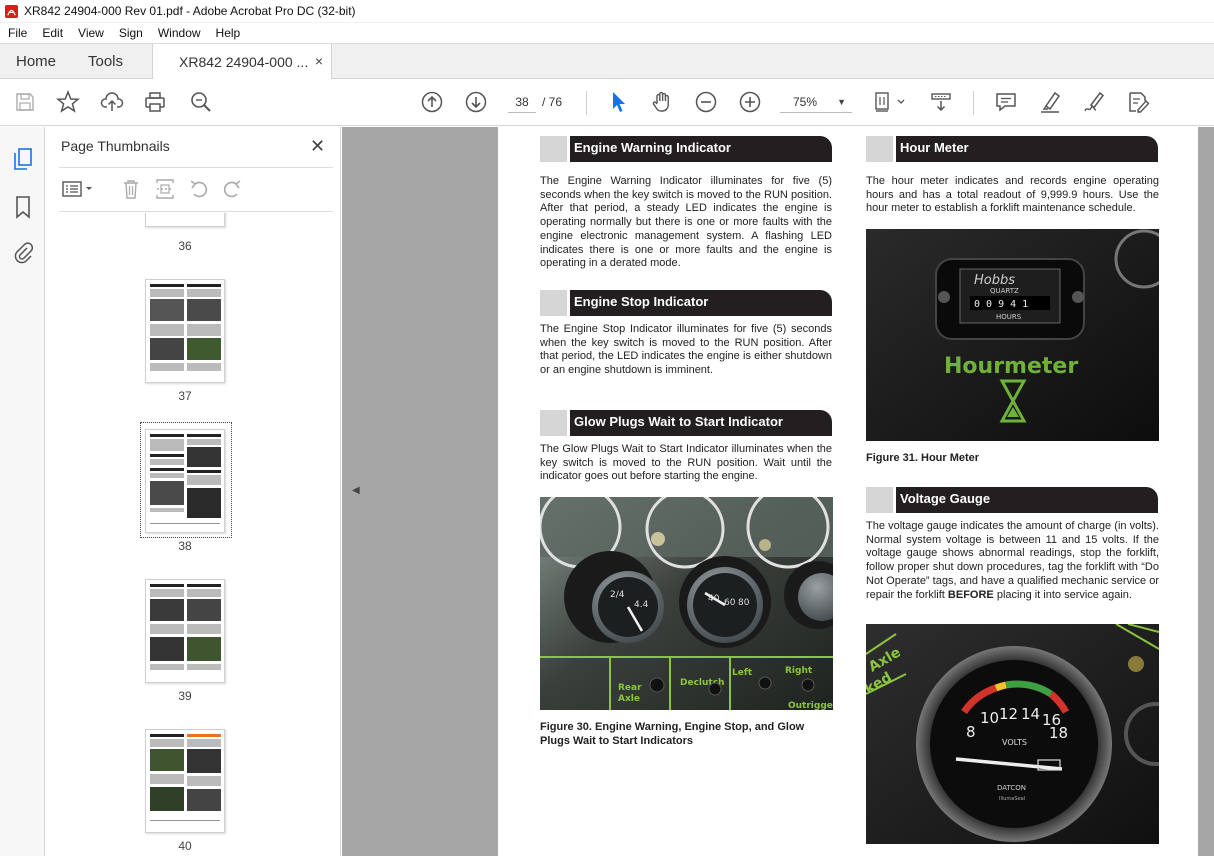  What do you see at coordinates (630, 688) in the screenshot?
I see `svg-text: Rear` at bounding box center [630, 688].